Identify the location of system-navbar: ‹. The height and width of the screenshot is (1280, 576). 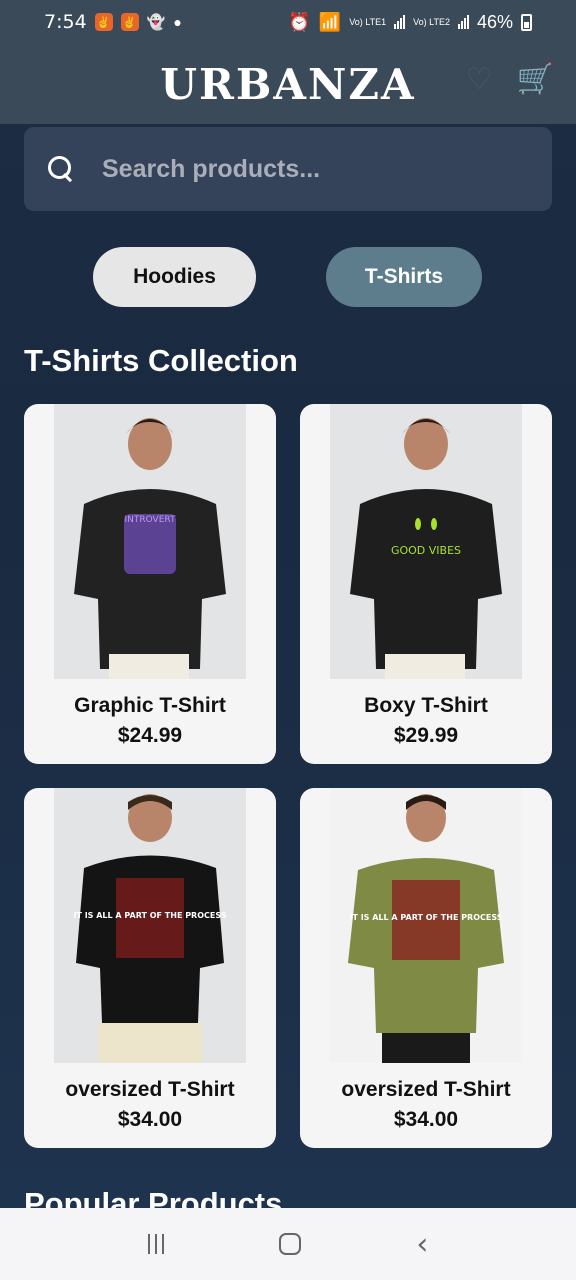
(288, 1244).